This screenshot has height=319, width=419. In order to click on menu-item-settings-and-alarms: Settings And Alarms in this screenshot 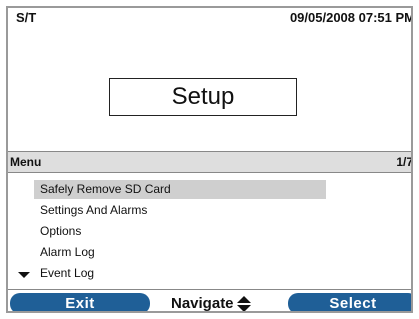, I will do `click(180, 210)`.